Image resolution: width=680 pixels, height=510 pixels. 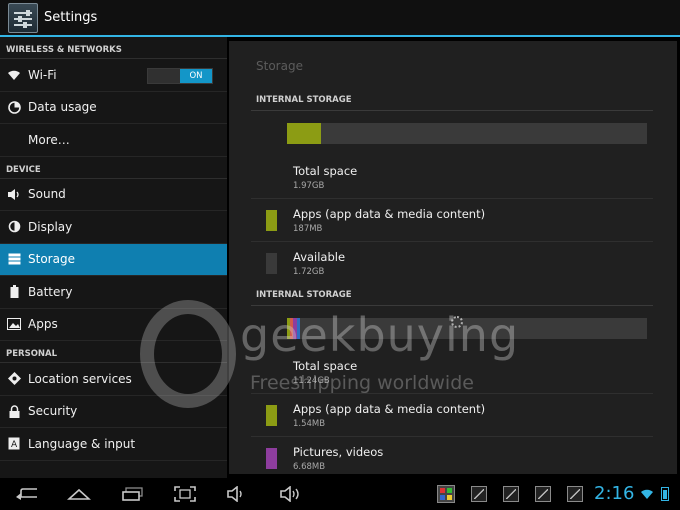 I want to click on data-usage-icon, so click(x=14, y=107).